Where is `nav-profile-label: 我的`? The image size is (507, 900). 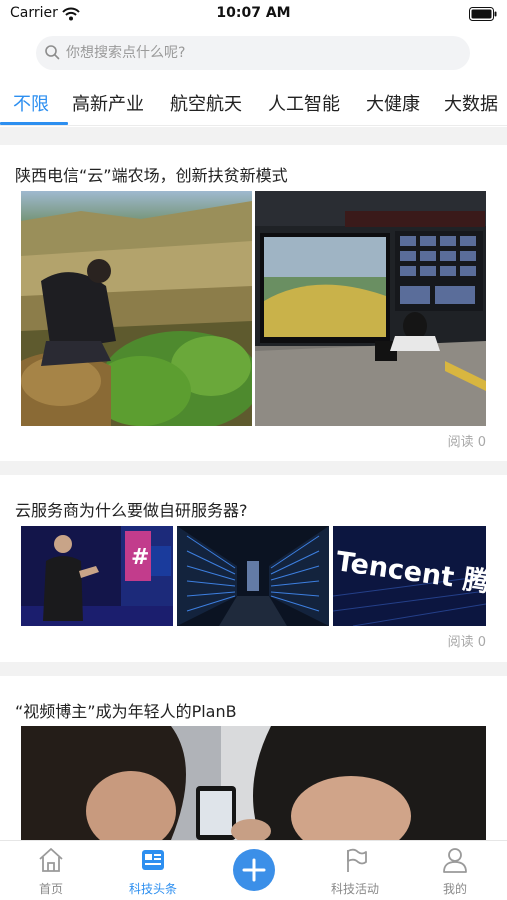
nav-profile-label: 我的 is located at coordinates (454, 889).